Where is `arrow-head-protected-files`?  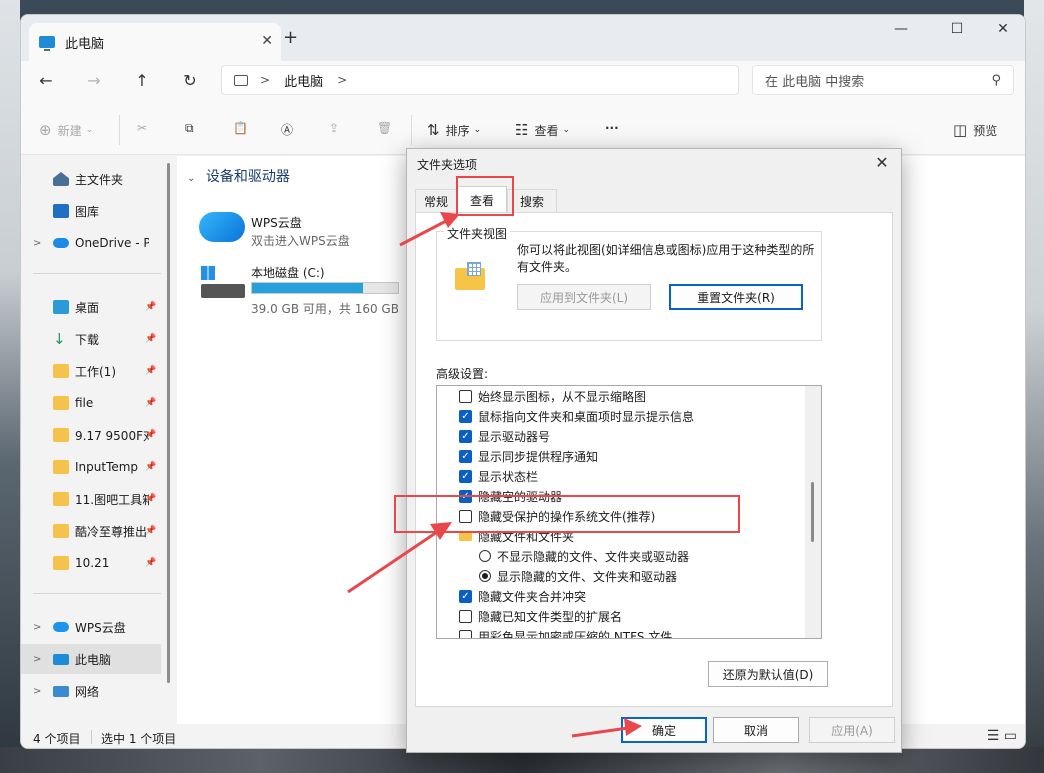 arrow-head-protected-files is located at coordinates (441, 531).